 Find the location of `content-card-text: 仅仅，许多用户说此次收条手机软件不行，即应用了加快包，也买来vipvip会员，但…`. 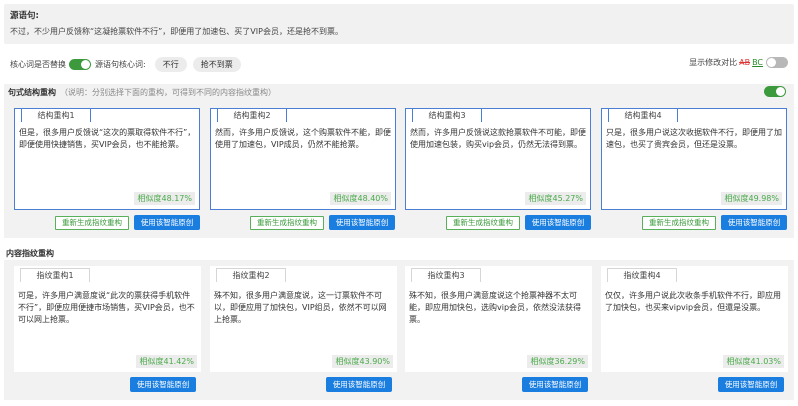

content-card-text: 仅仅，许多用户说此次收条手机软件不行，即应用了加快包，也买来vipvip会员，但… is located at coordinates (693, 301).